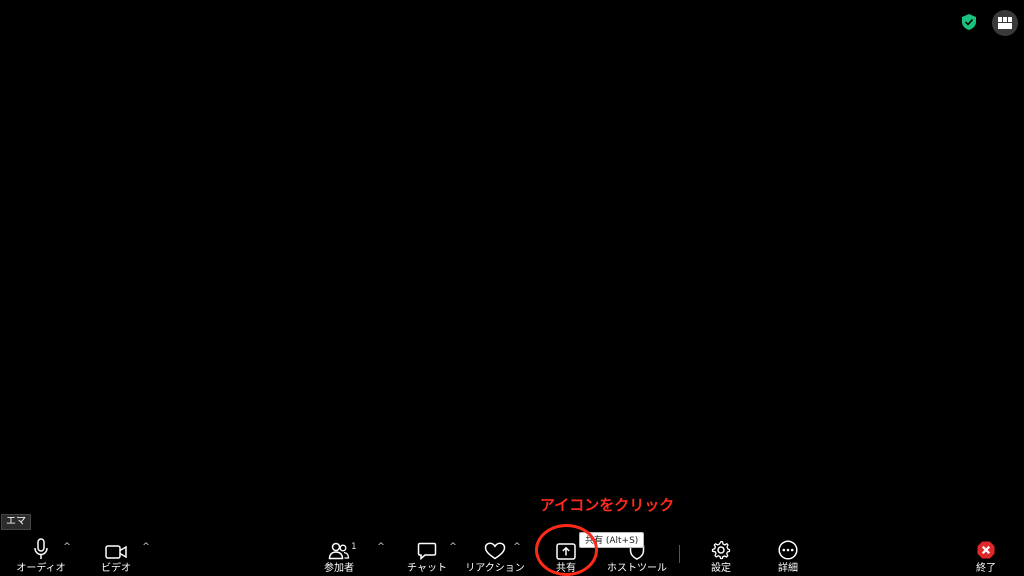 This screenshot has height=576, width=1024. What do you see at coordinates (607, 505) in the screenshot?
I see `annotation-text: アイコンをクリック` at bounding box center [607, 505].